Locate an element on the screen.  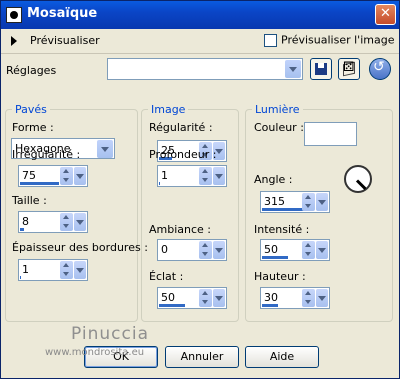
brightness-slider-bar is located at coordinates (172, 305).